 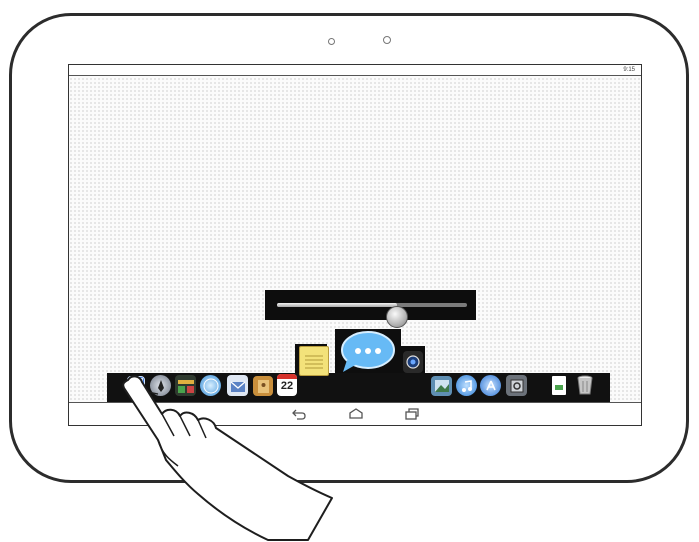 What do you see at coordinates (466, 385) in the screenshot?
I see `itunes-icon` at bounding box center [466, 385].